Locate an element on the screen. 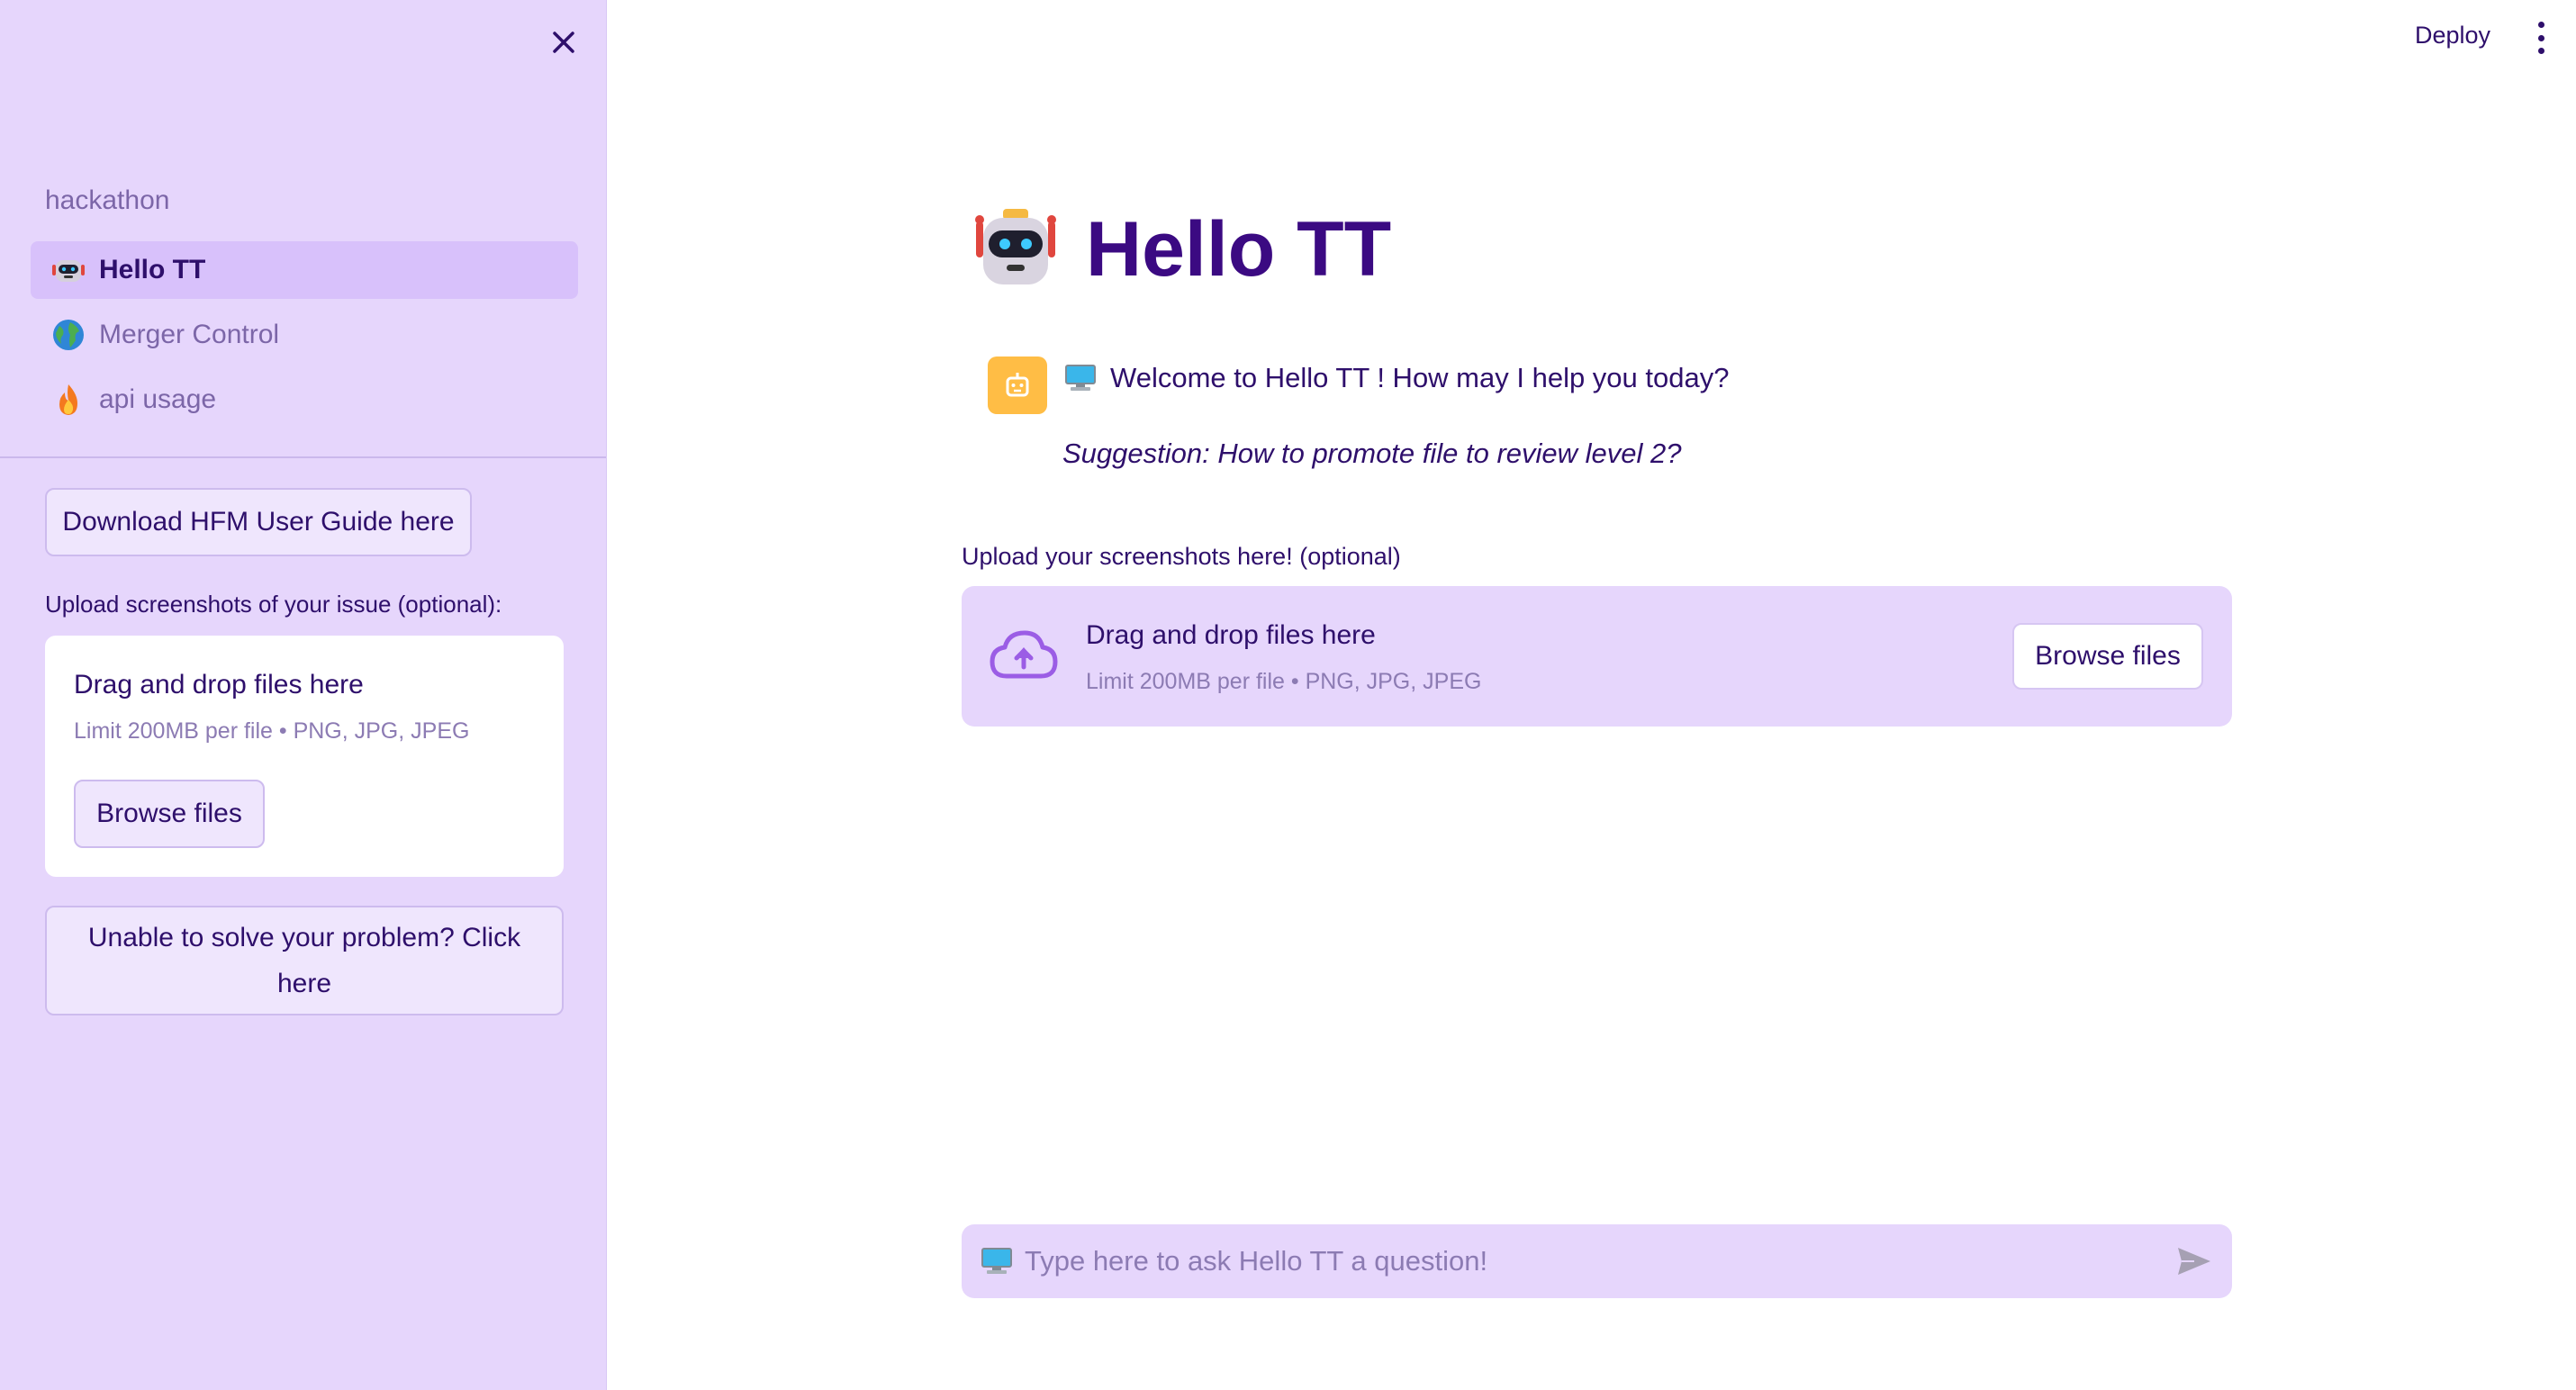  chat-input is located at coordinates (1599, 1261).